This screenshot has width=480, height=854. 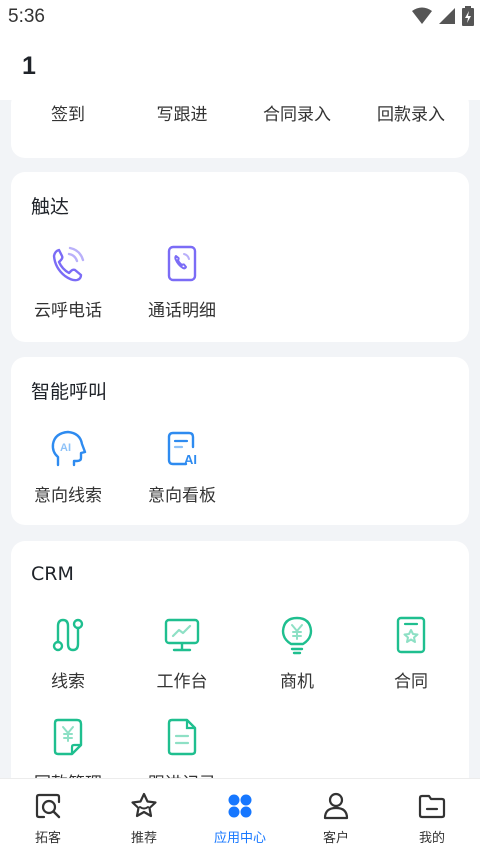 I want to click on battery-icon, so click(x=468, y=16).